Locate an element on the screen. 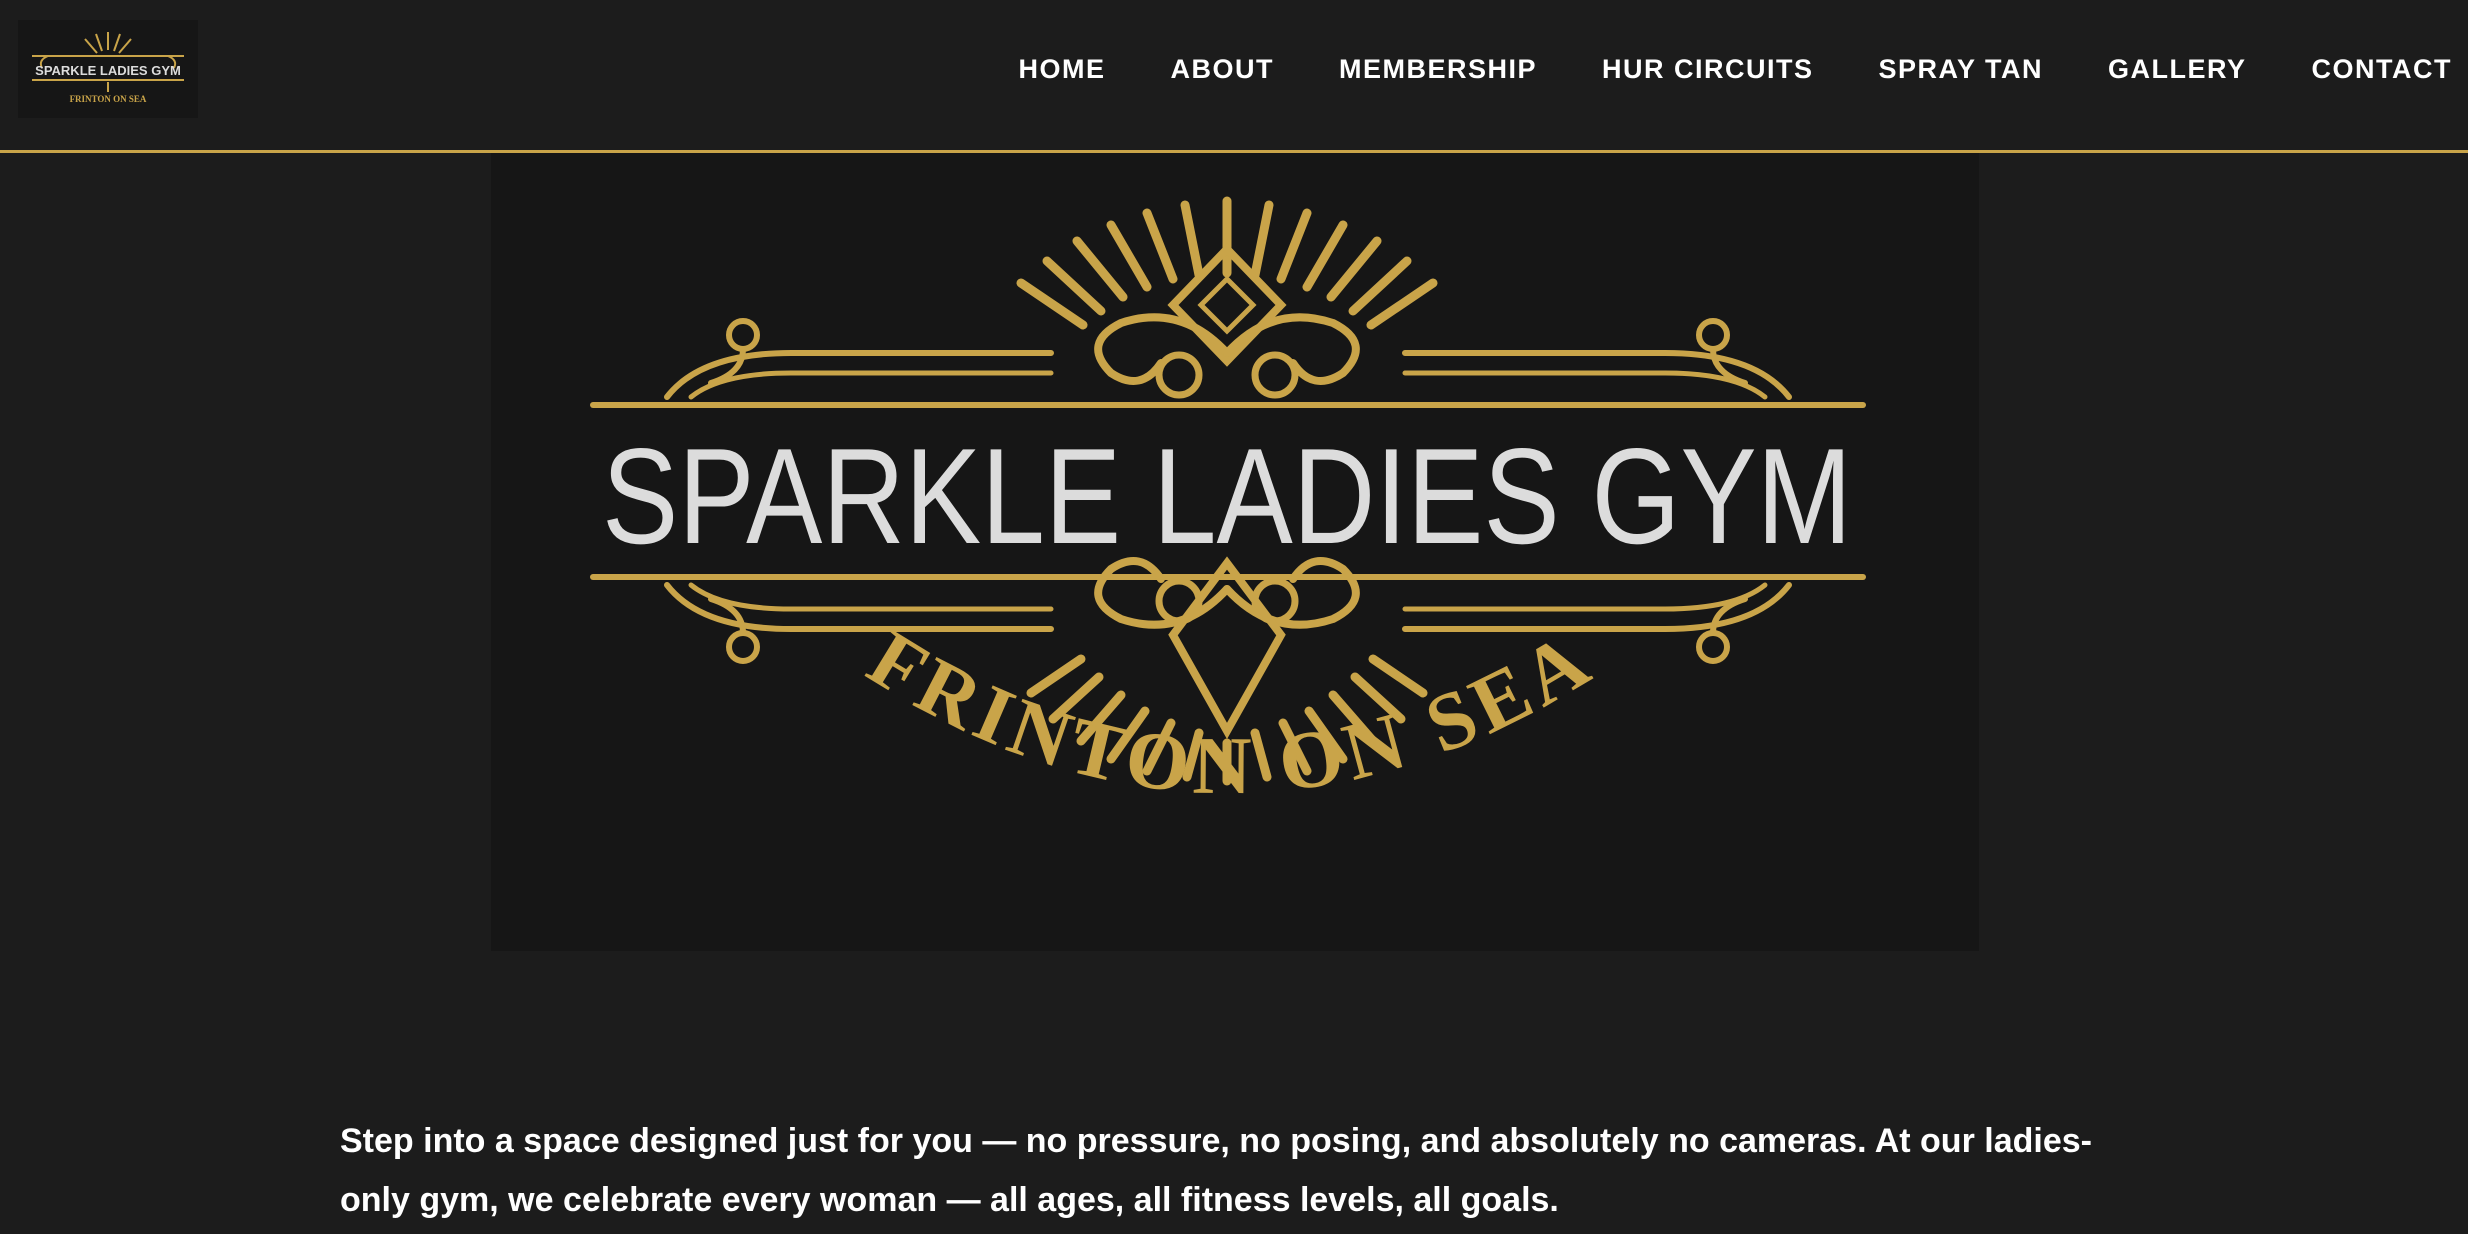 The image size is (2468, 1234). logo-small-name: SPARKLE LADIES GYM is located at coordinates (108, 70).